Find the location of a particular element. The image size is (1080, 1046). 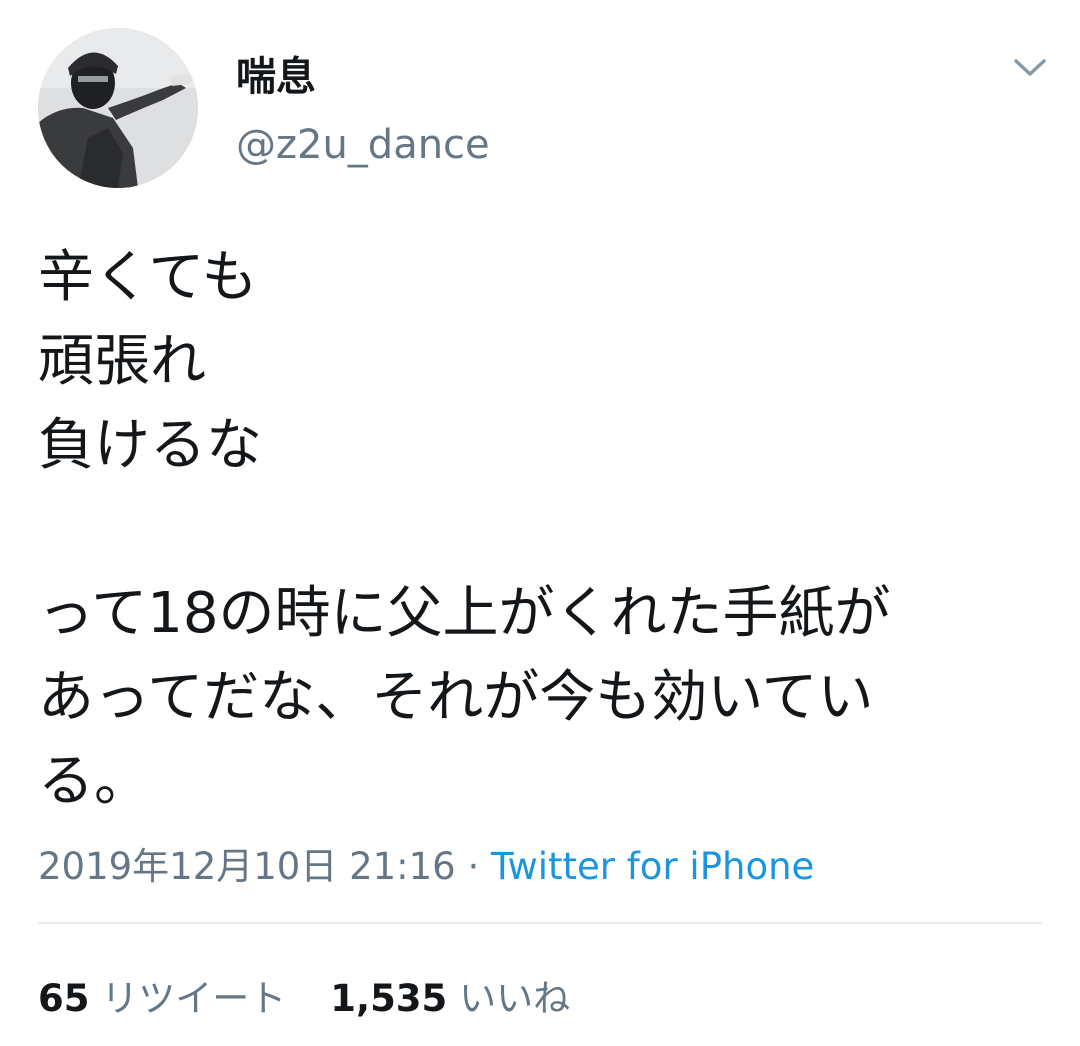

tweet-line: 負けるな is located at coordinates (150, 445).